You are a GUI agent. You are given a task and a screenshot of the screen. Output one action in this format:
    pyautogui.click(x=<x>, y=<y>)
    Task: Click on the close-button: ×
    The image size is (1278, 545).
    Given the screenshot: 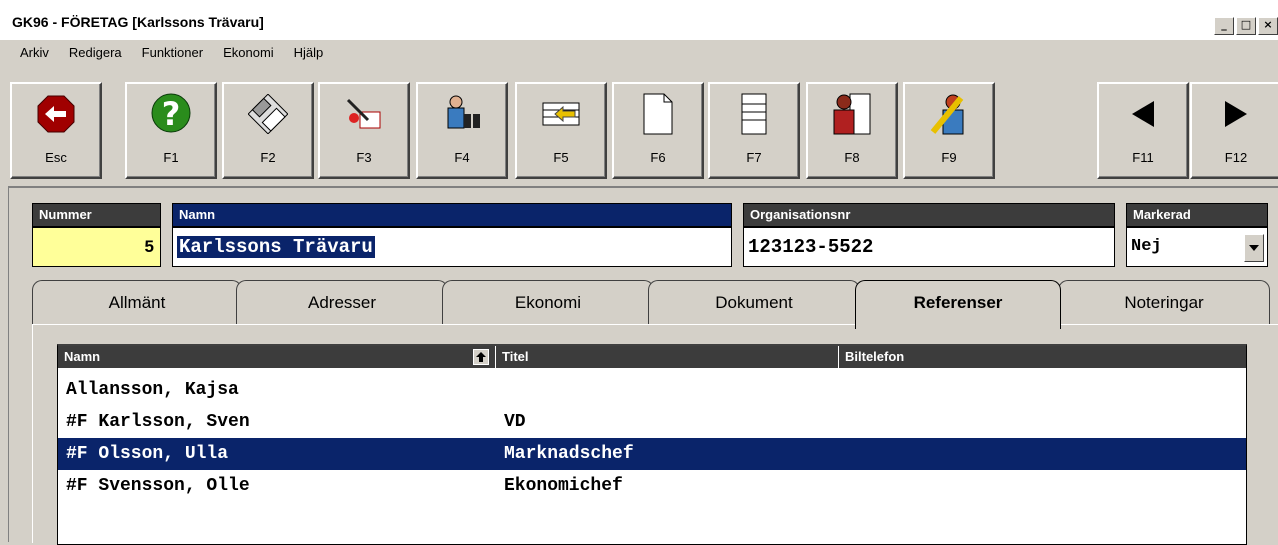 What is the action you would take?
    pyautogui.click(x=1268, y=26)
    